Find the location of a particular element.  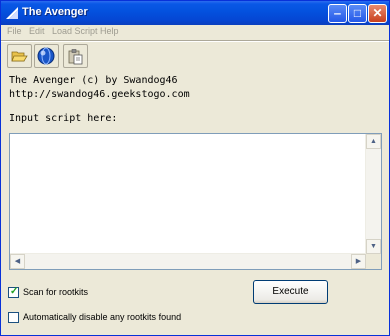

paste-button is located at coordinates (75, 56).